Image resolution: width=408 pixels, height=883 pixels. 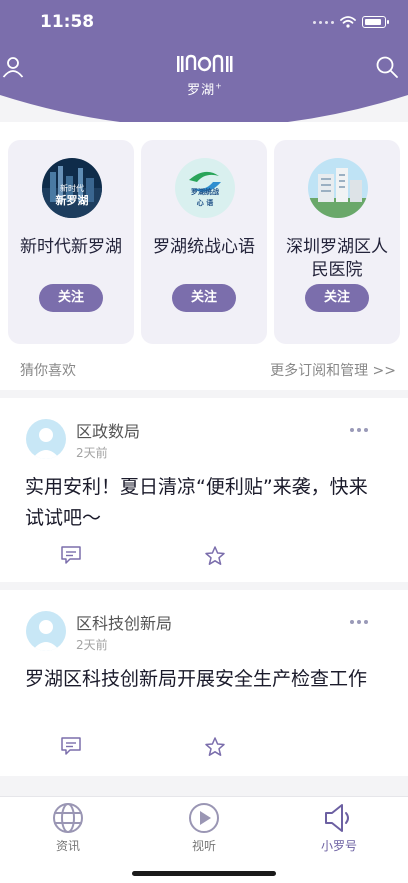 What do you see at coordinates (323, 22) in the screenshot?
I see `signal-icon` at bounding box center [323, 22].